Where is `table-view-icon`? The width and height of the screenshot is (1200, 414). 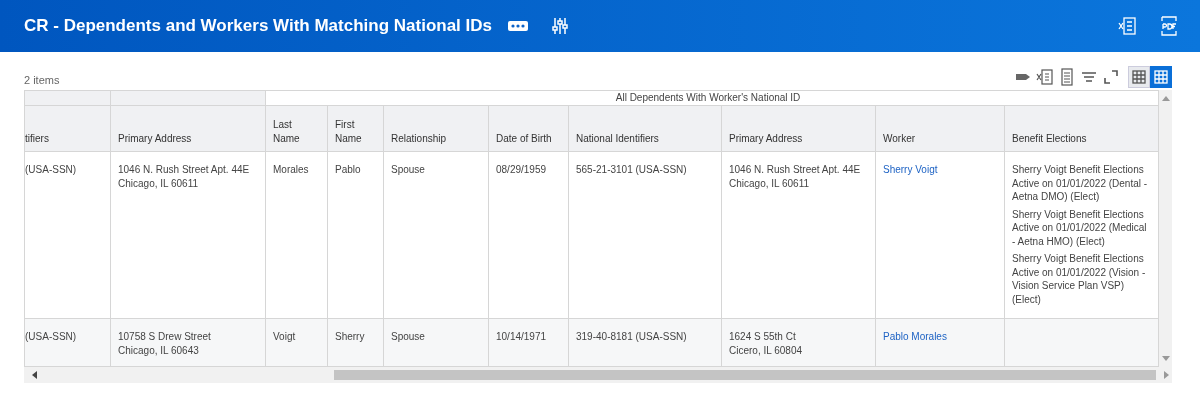
table-view-icon is located at coordinates (1139, 77).